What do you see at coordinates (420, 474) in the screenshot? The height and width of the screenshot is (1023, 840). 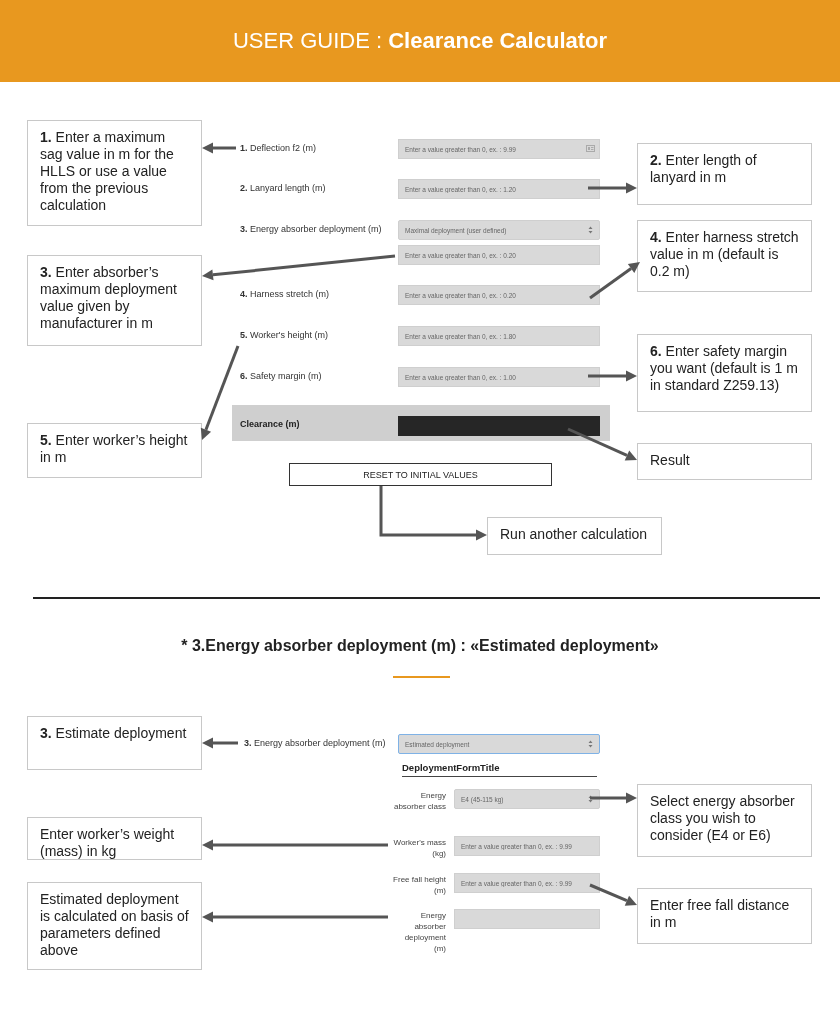 I see `reset-button: RESET TO INITIAL VALUES` at bounding box center [420, 474].